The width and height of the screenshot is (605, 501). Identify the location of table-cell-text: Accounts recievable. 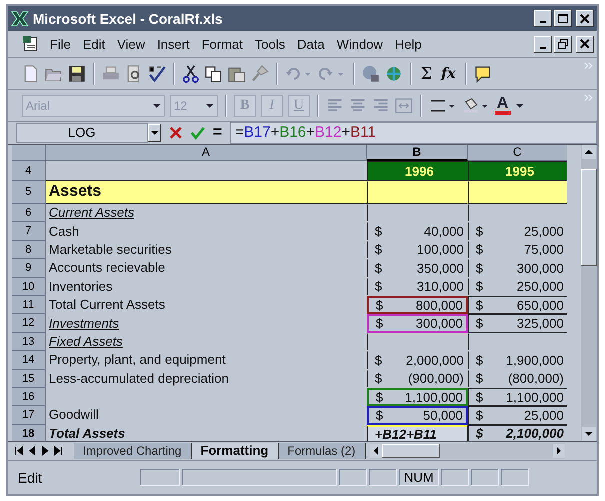
(107, 268).